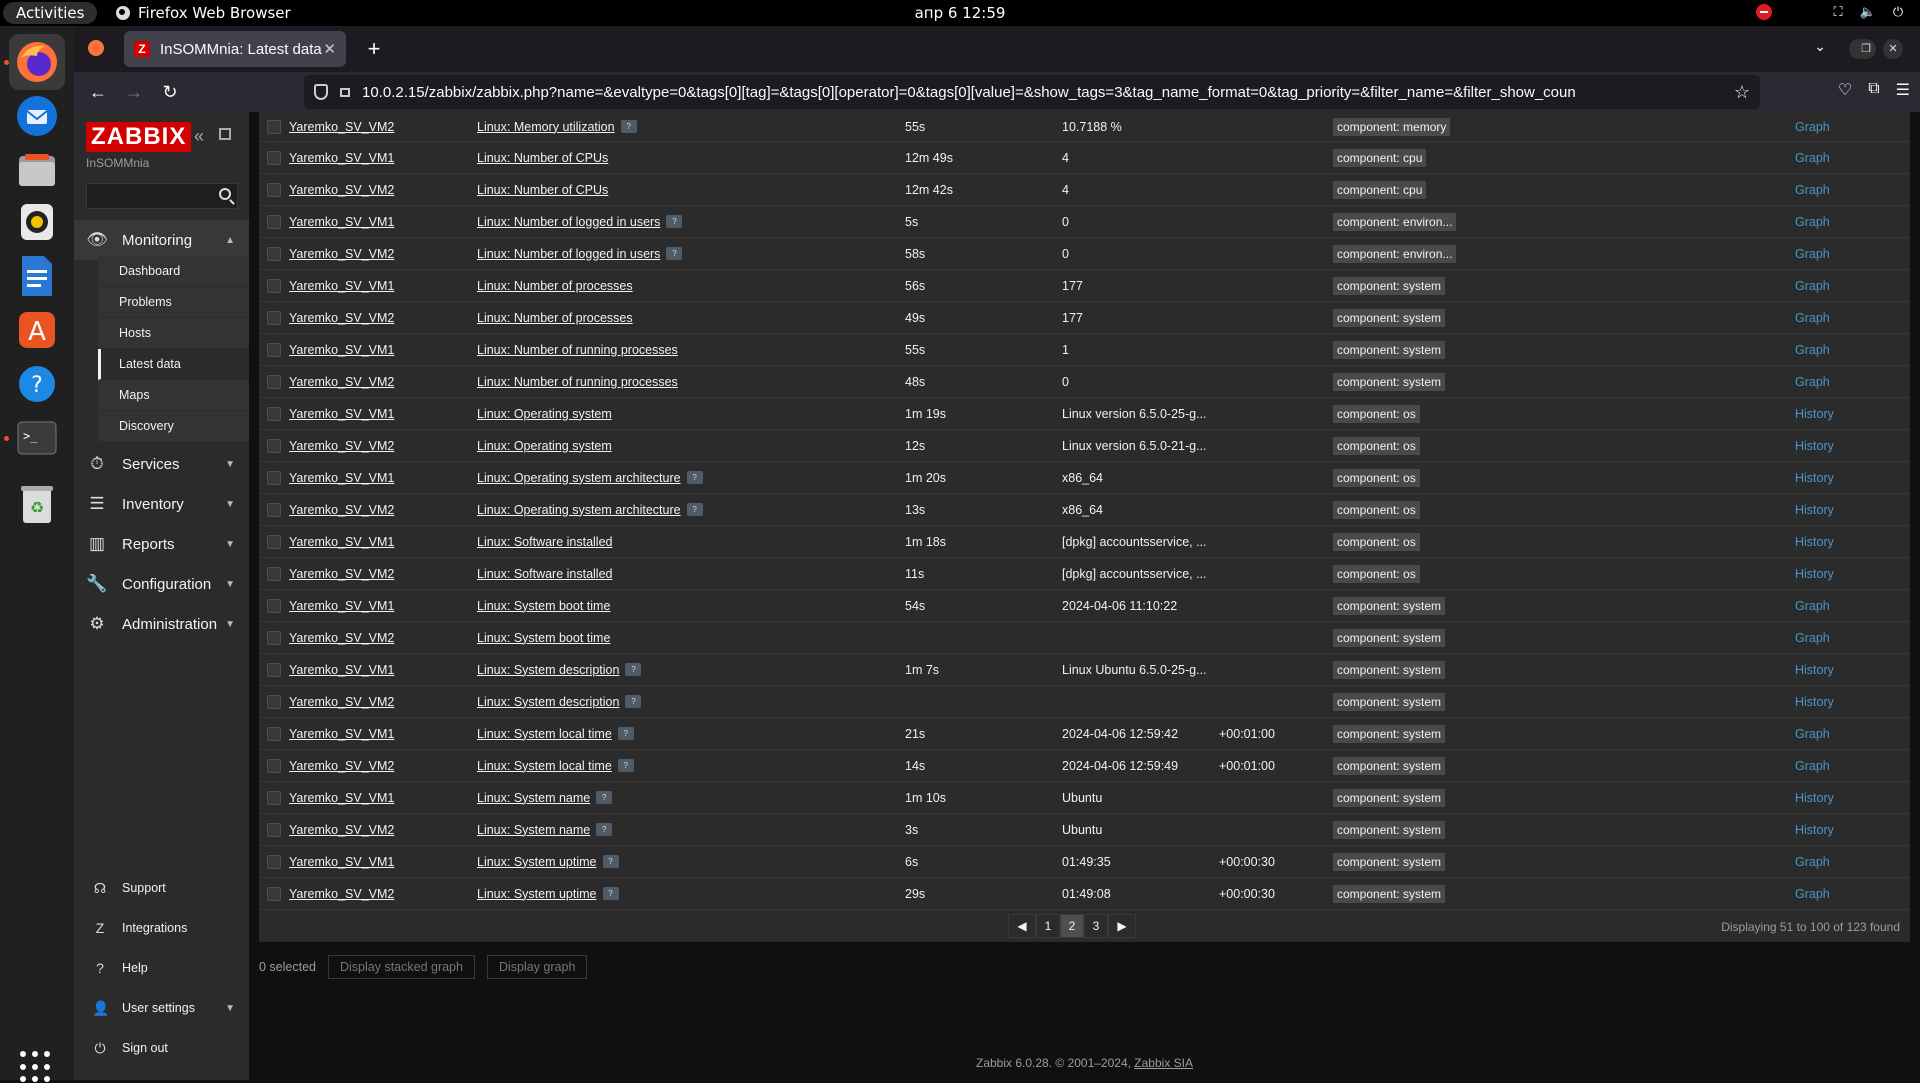 This screenshot has width=1920, height=1083. Describe the element at coordinates (544, 766) in the screenshot. I see `item-name-link: Linux: System local time` at that location.